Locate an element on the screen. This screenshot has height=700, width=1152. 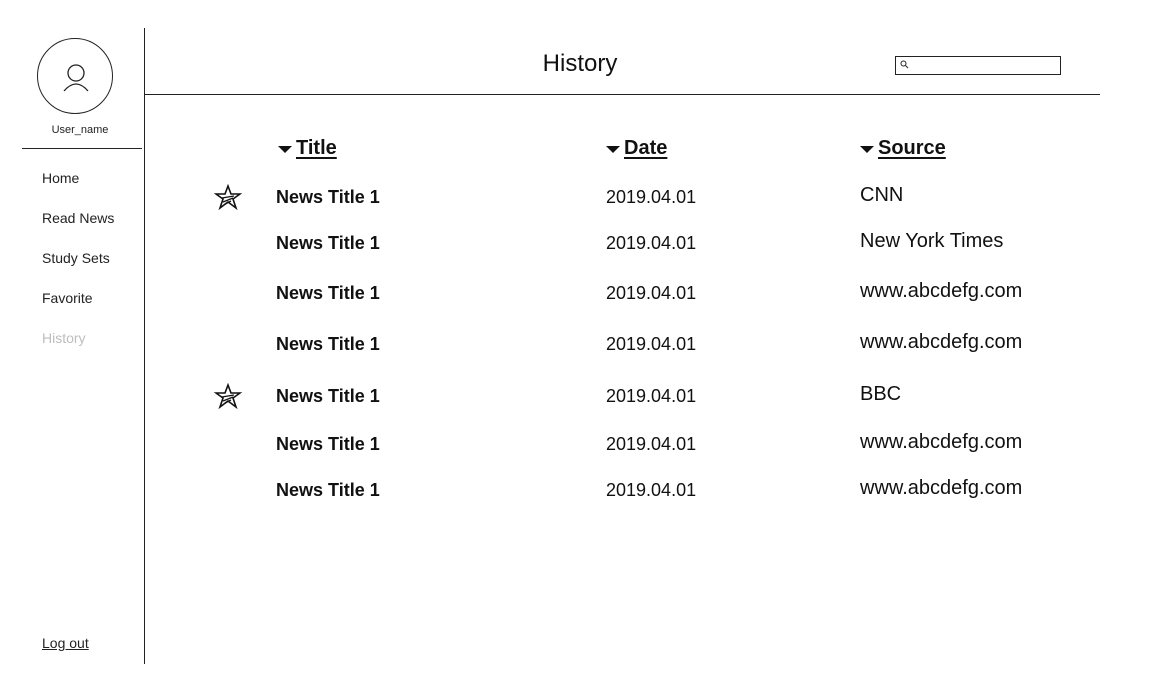
logout-link: Log out is located at coordinates (65, 643).